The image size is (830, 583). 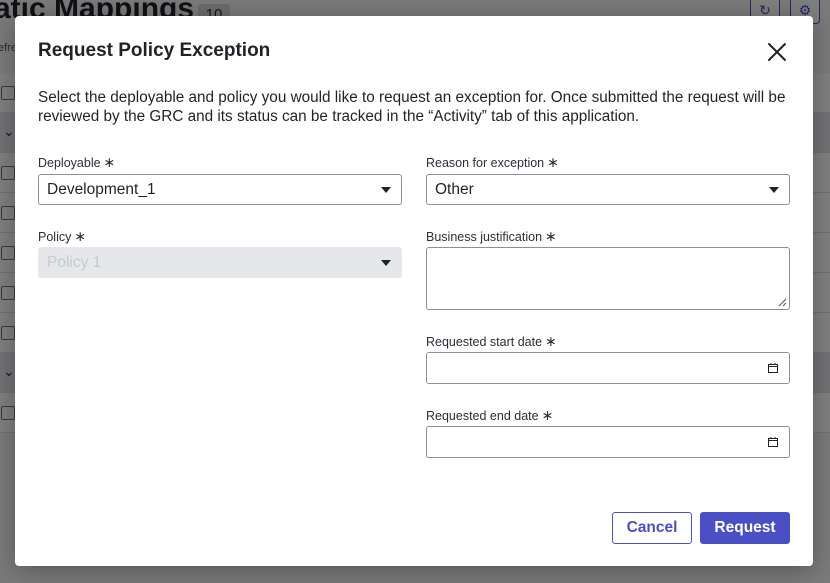 What do you see at coordinates (154, 50) in the screenshot?
I see `dialog-title: Request Policy Exception` at bounding box center [154, 50].